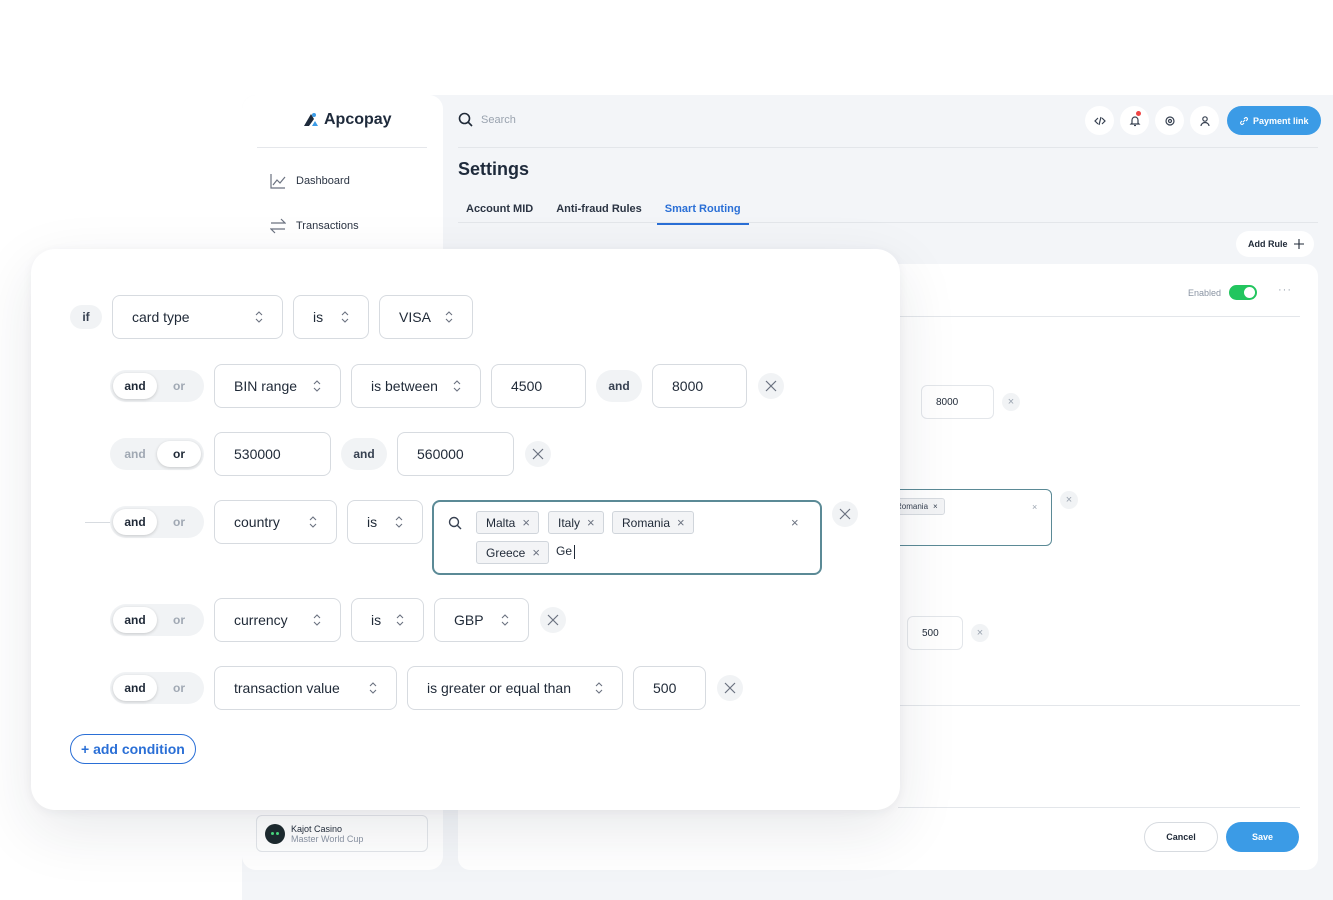 The image size is (1333, 900). Describe the element at coordinates (699, 386) in the screenshot. I see `range-to-input: 8000` at that location.